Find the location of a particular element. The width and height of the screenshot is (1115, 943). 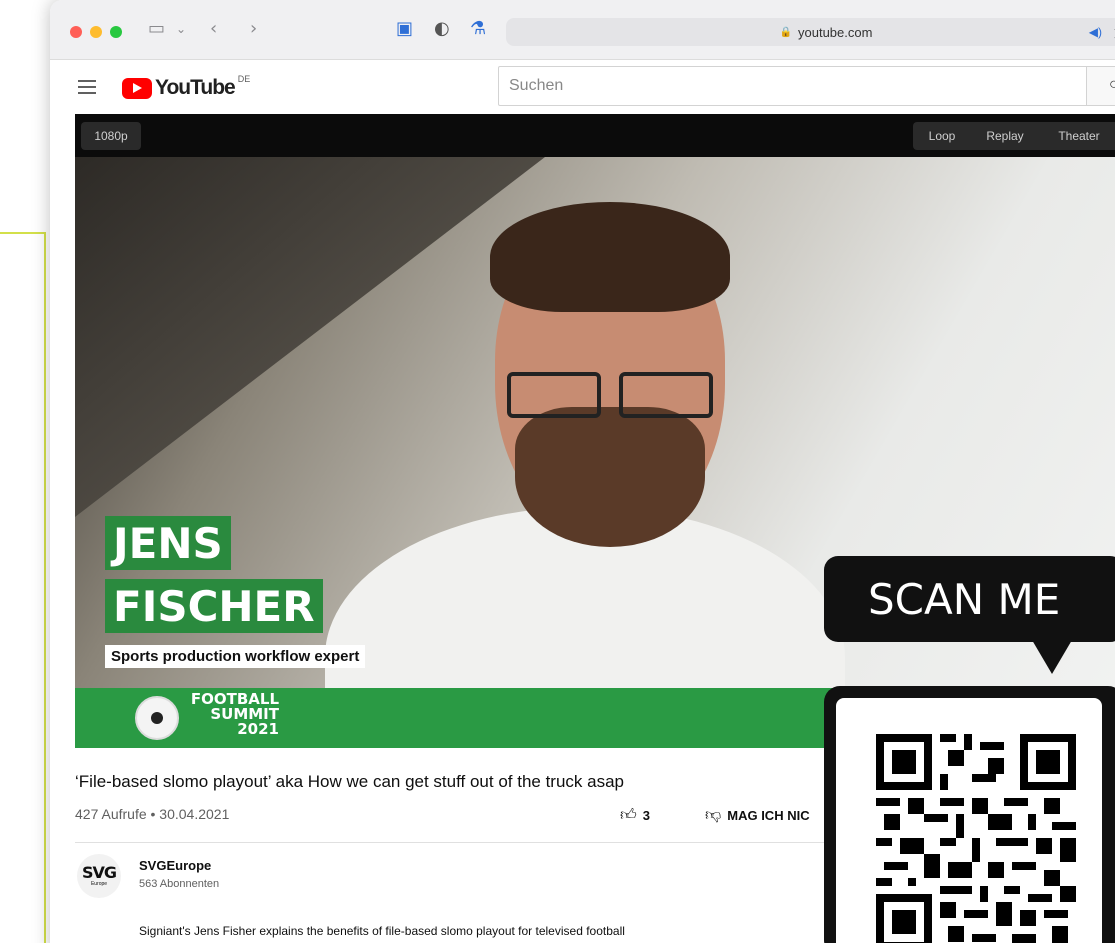

search-button: ○ is located at coordinates (1100, 86).